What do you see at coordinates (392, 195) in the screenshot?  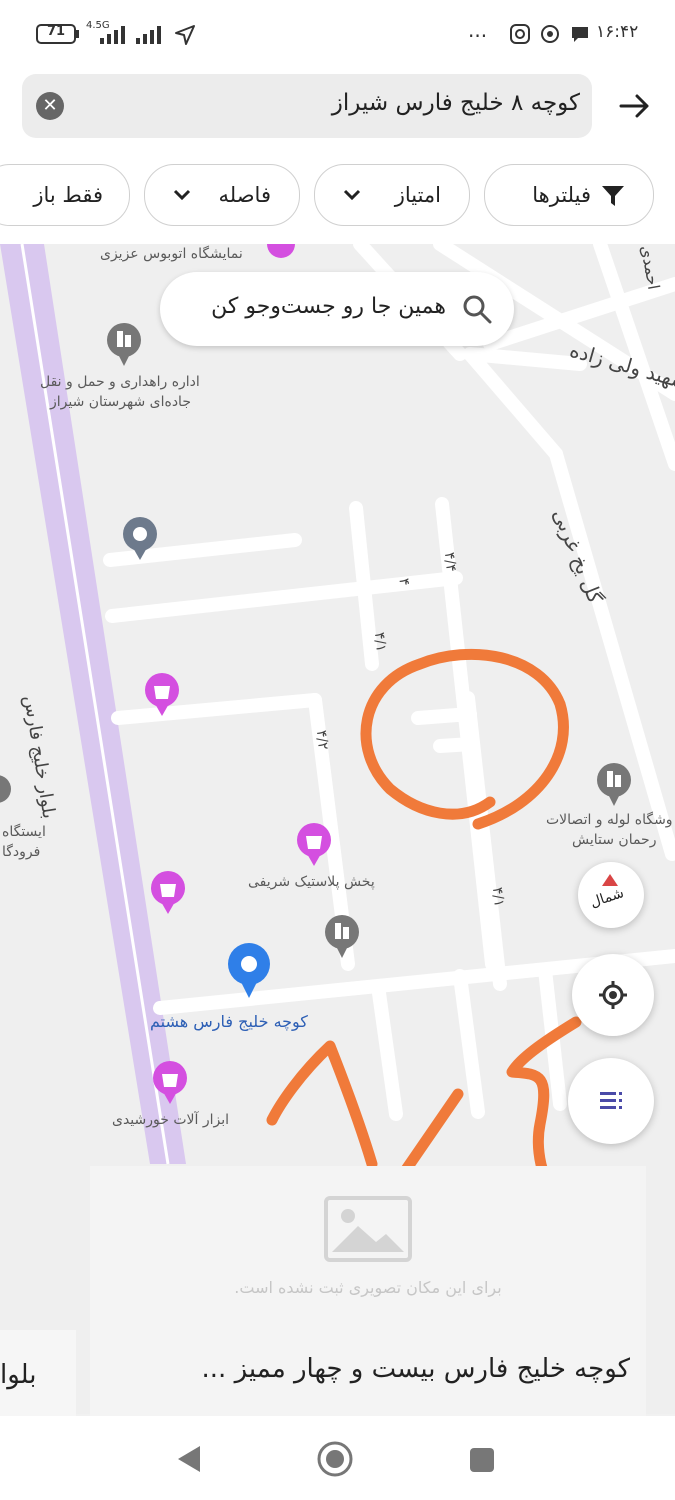 I see `rating-chip: امتیاز` at bounding box center [392, 195].